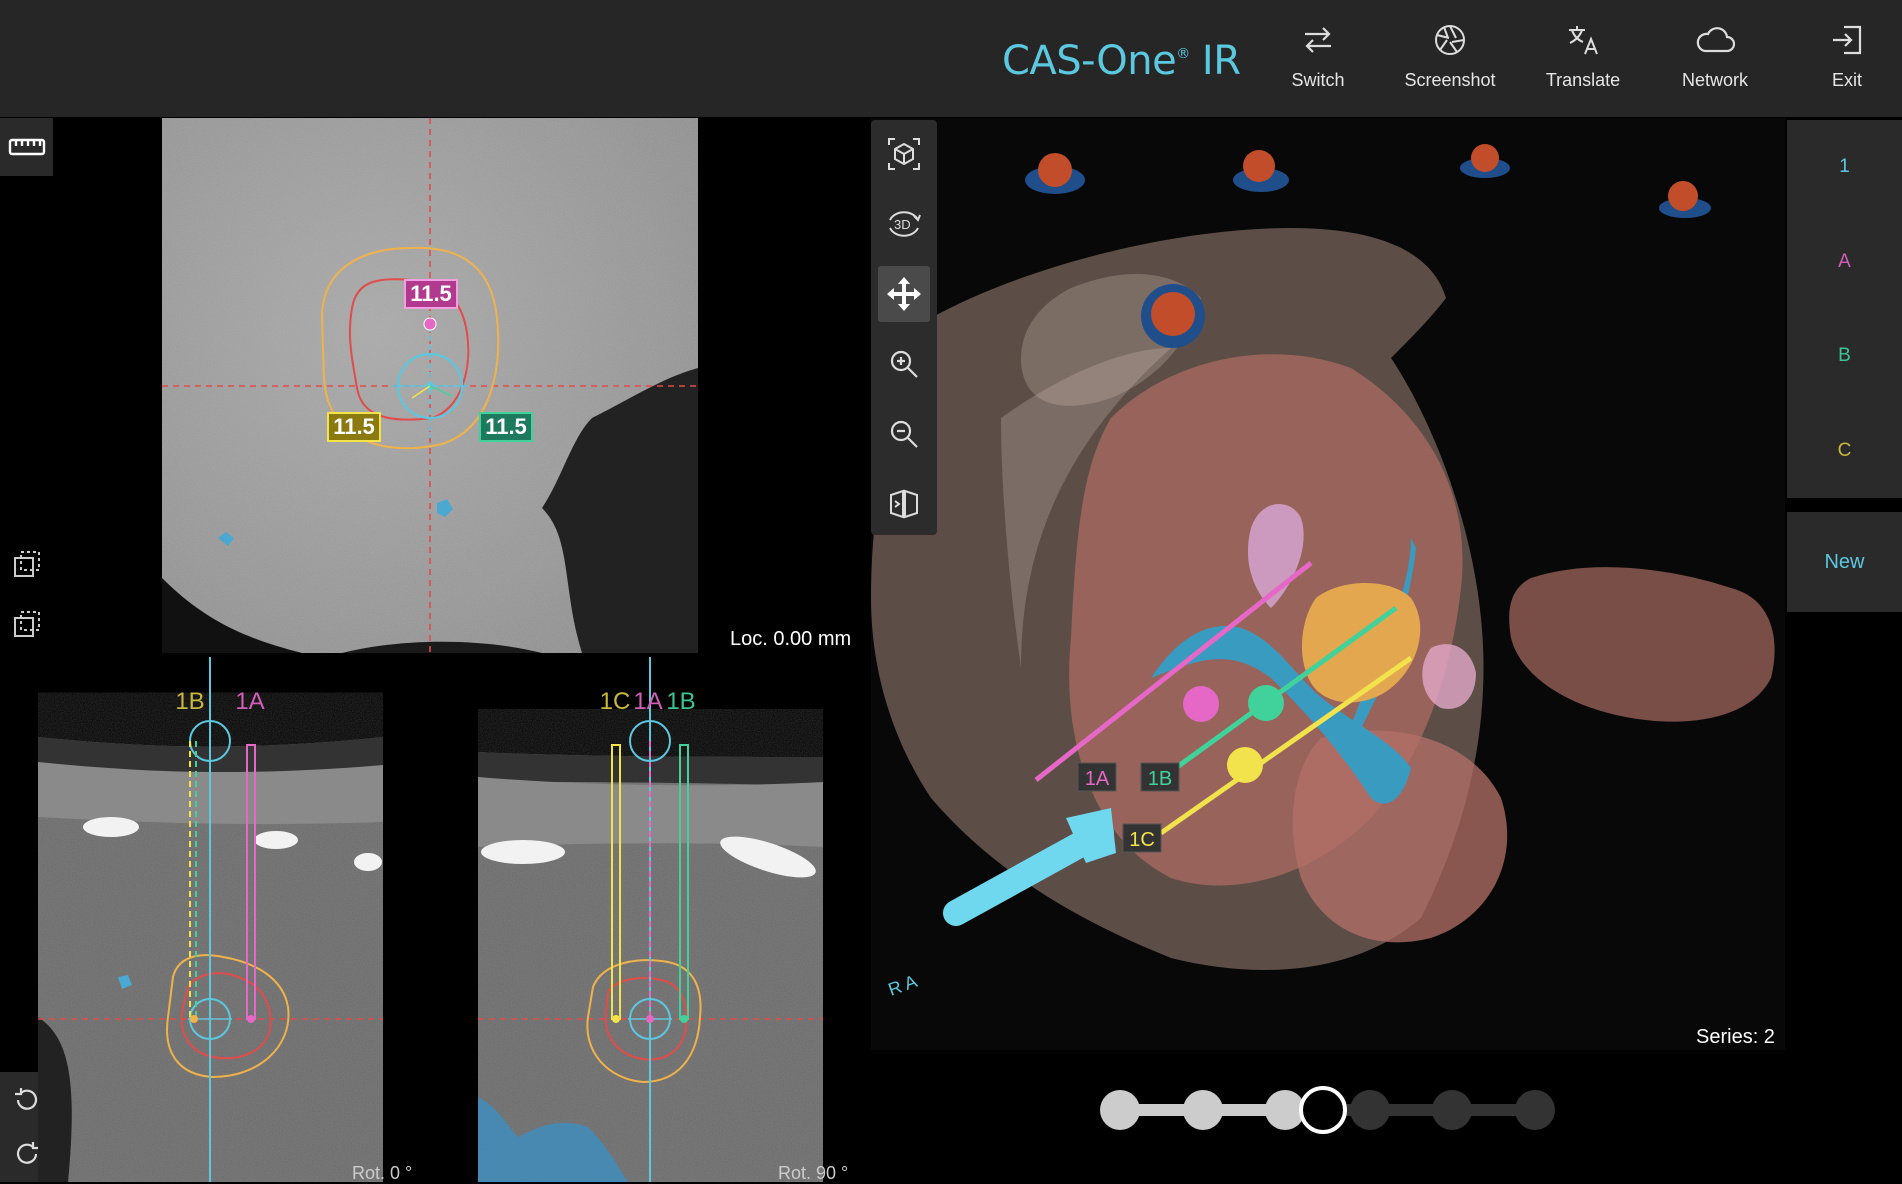 This screenshot has height=1184, width=1902. I want to click on rotate-3d-button: 3D, so click(904, 224).